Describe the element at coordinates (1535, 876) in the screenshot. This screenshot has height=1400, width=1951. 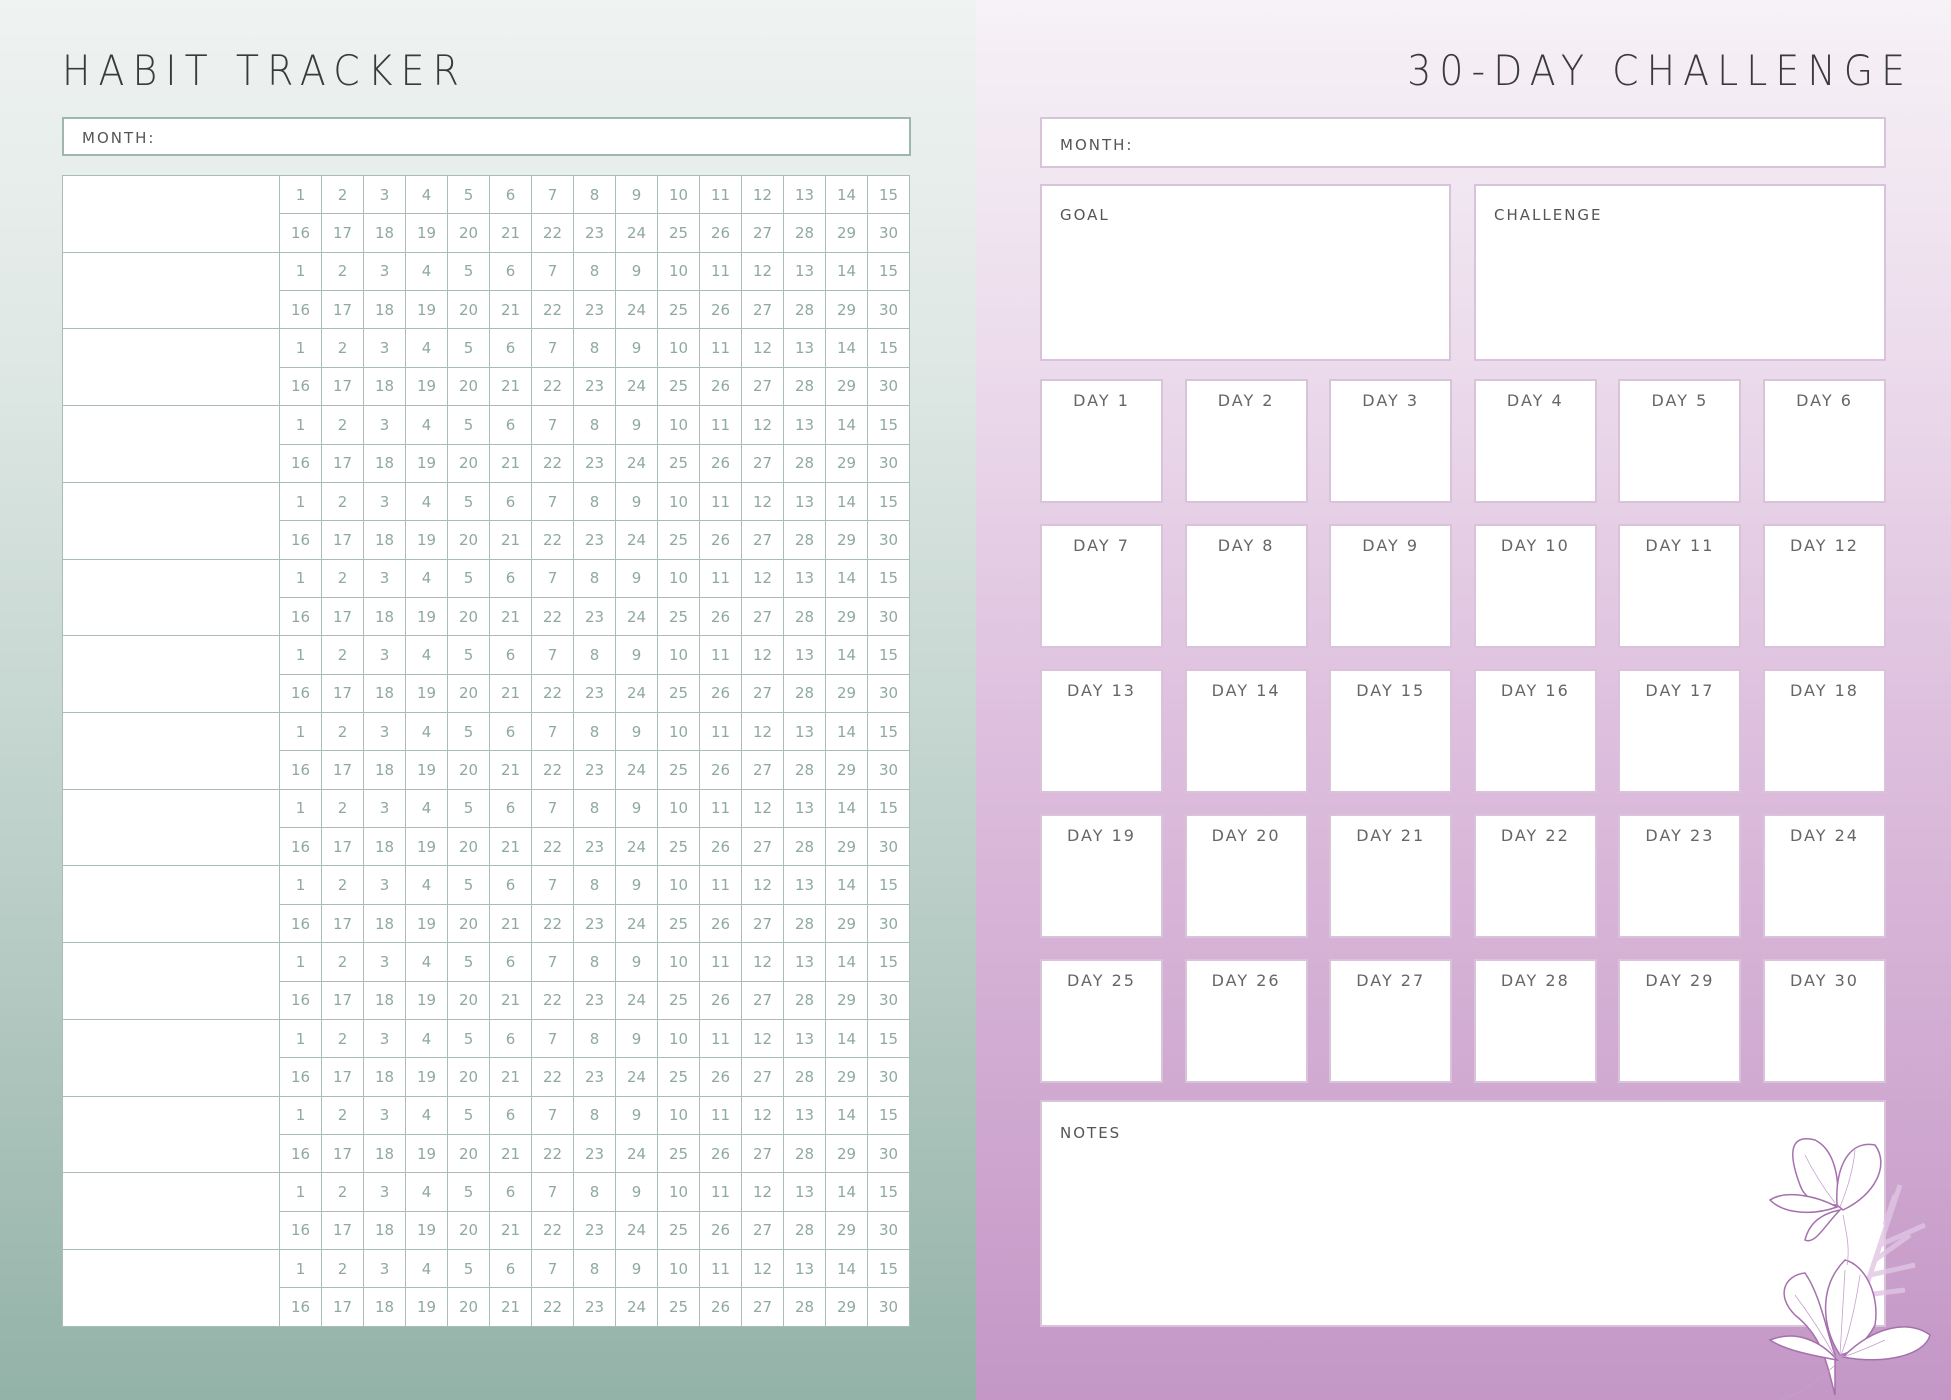
I see `day-box: DAY 22` at that location.